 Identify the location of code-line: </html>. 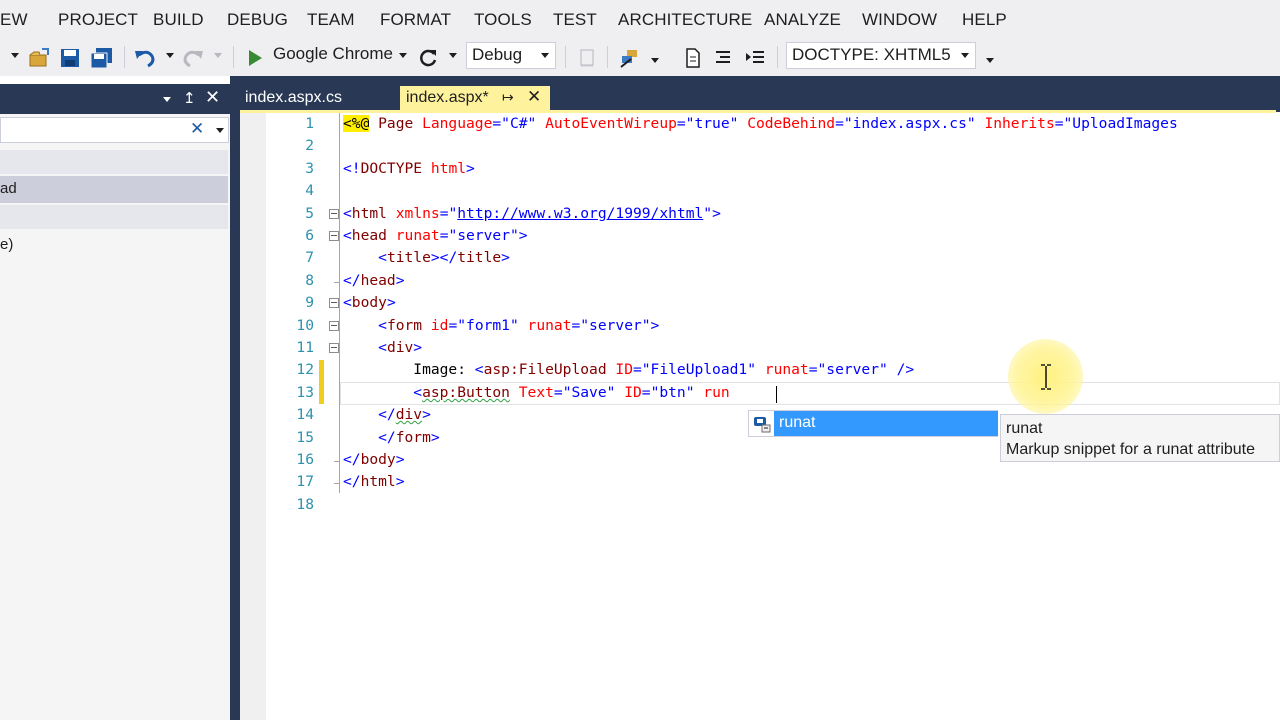
(374, 482).